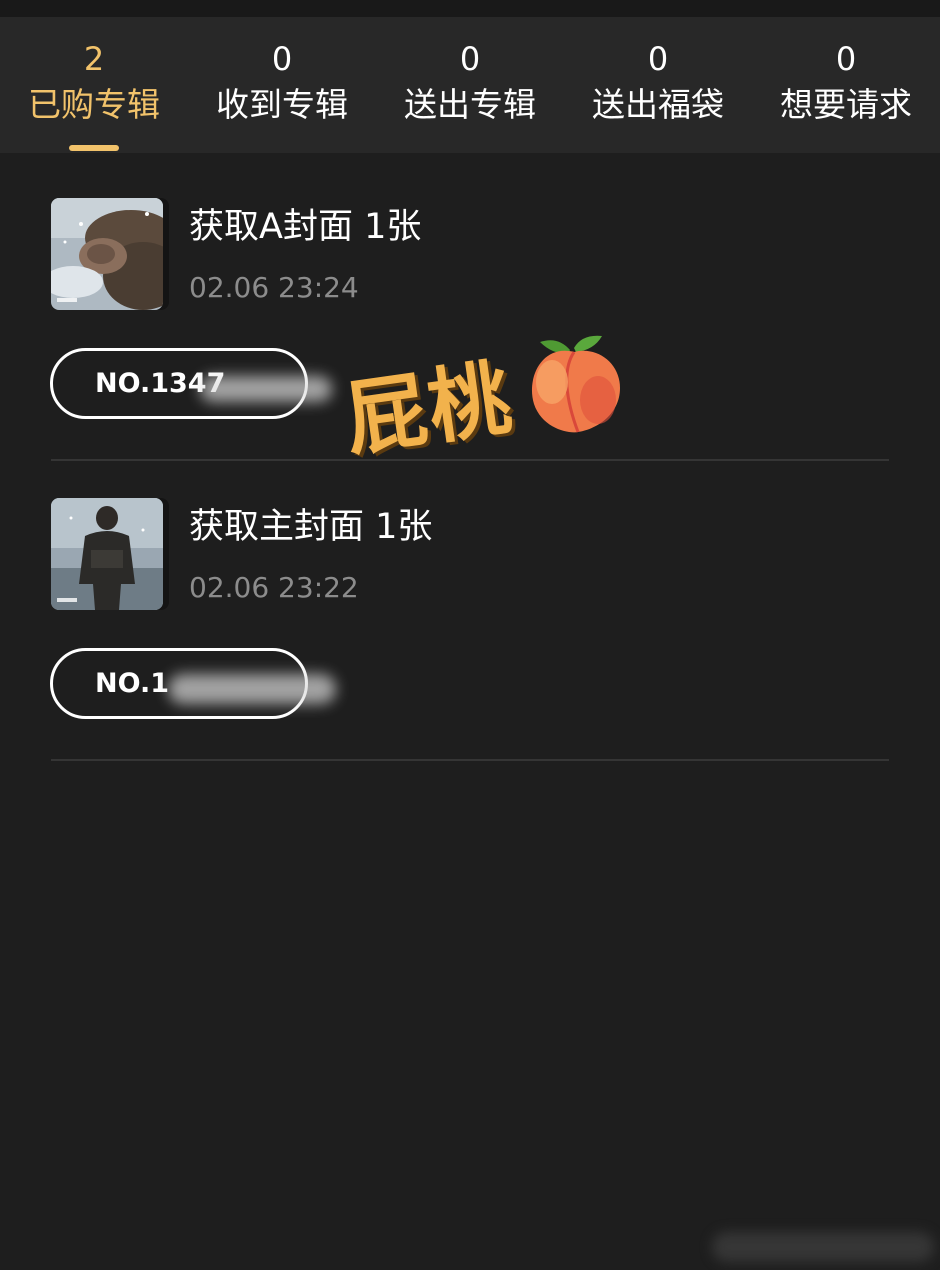  Describe the element at coordinates (94, 148) in the screenshot. I see `active-tab-indicator` at that location.